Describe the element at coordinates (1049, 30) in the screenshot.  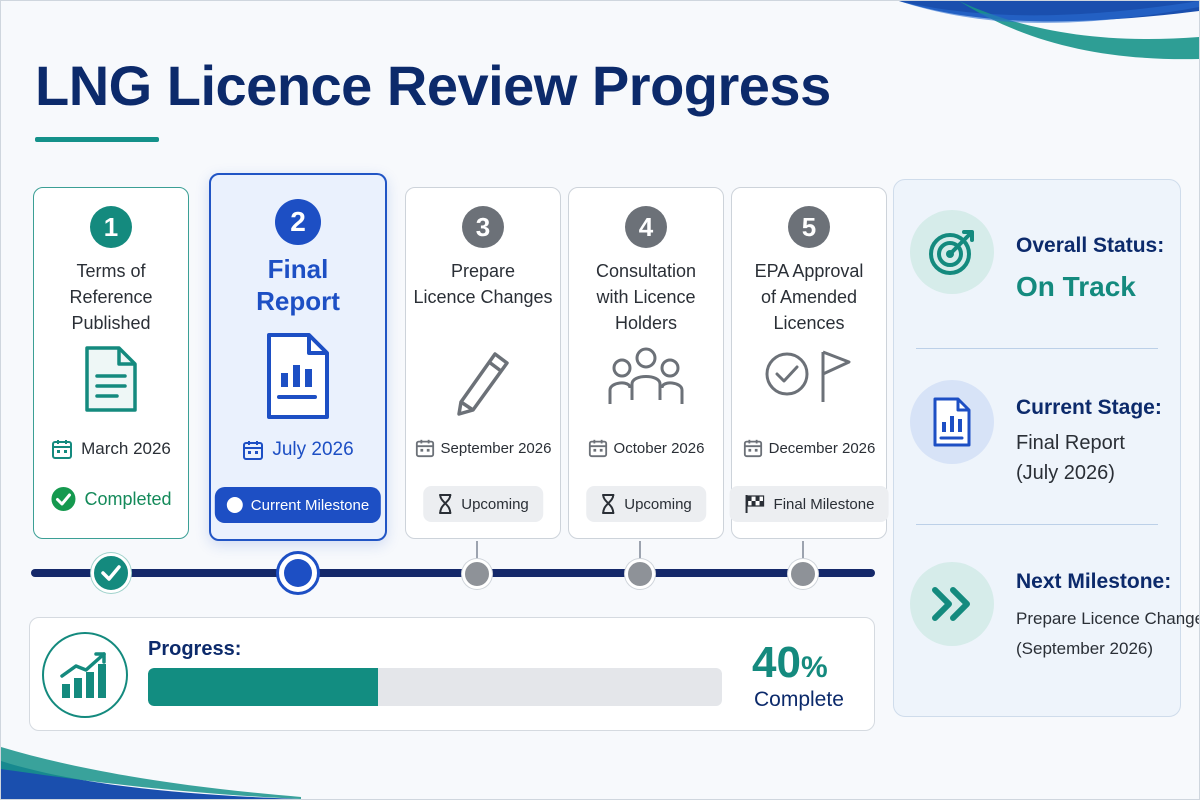
I see `decorative-wave-top-right` at that location.